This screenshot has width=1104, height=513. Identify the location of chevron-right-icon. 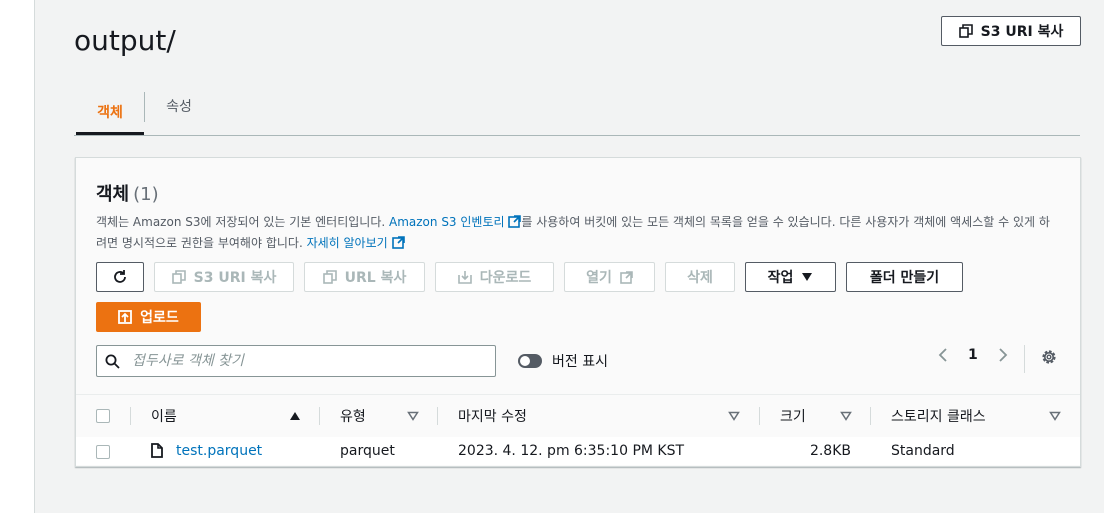
(1003, 355).